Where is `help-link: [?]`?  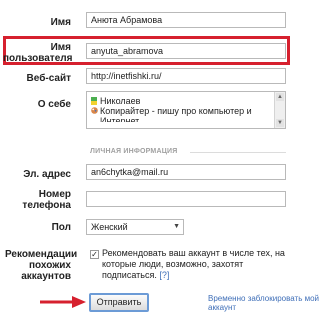
help-link: [?] is located at coordinates (164, 275).